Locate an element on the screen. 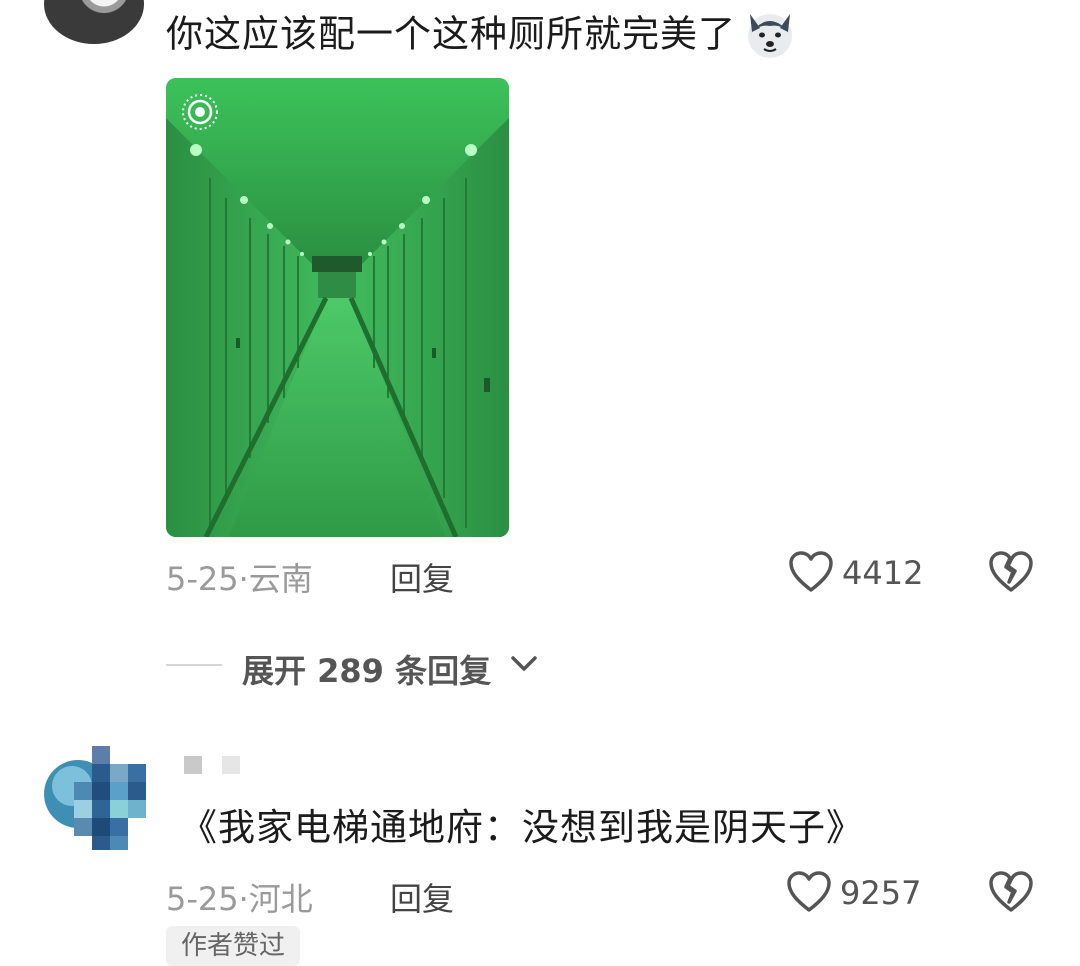  dog-emoji-icon is located at coordinates (770, 36).